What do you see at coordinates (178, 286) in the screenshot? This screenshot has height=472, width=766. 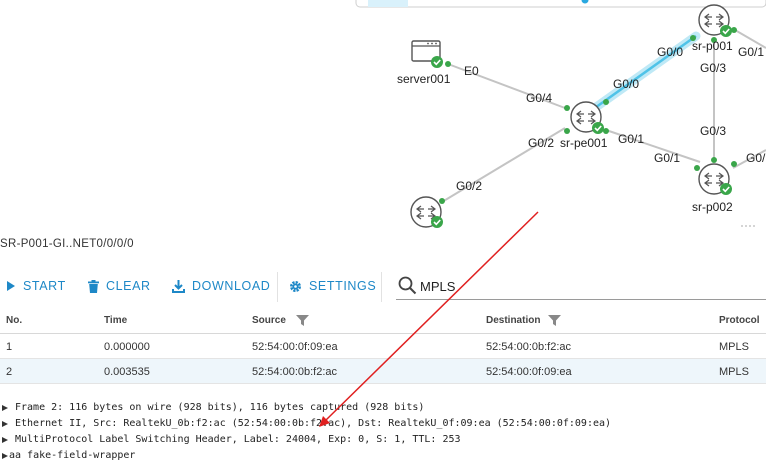 I see `download-icon` at bounding box center [178, 286].